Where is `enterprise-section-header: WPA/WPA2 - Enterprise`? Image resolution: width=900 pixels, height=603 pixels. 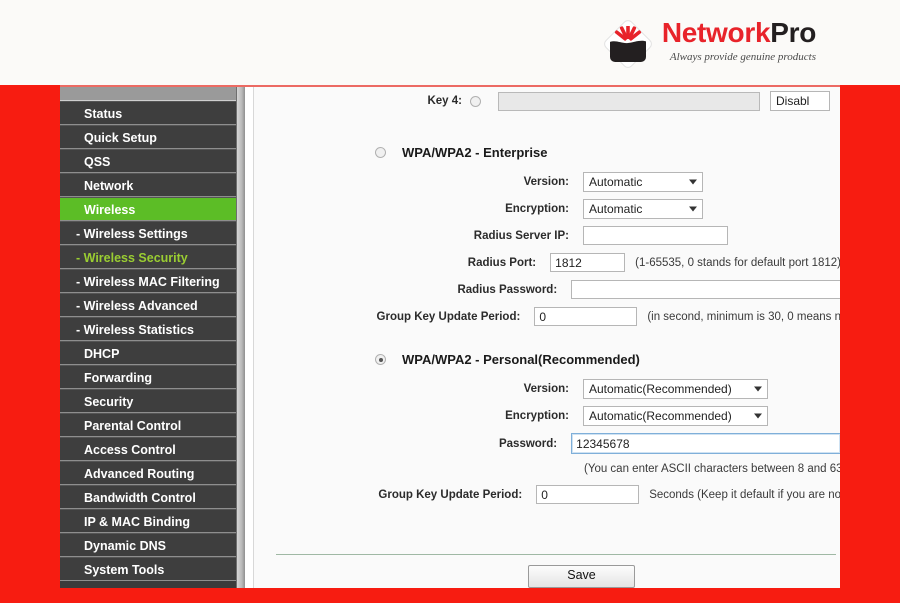
enterprise-section-header: WPA/WPA2 - Enterprise is located at coordinates (461, 152).